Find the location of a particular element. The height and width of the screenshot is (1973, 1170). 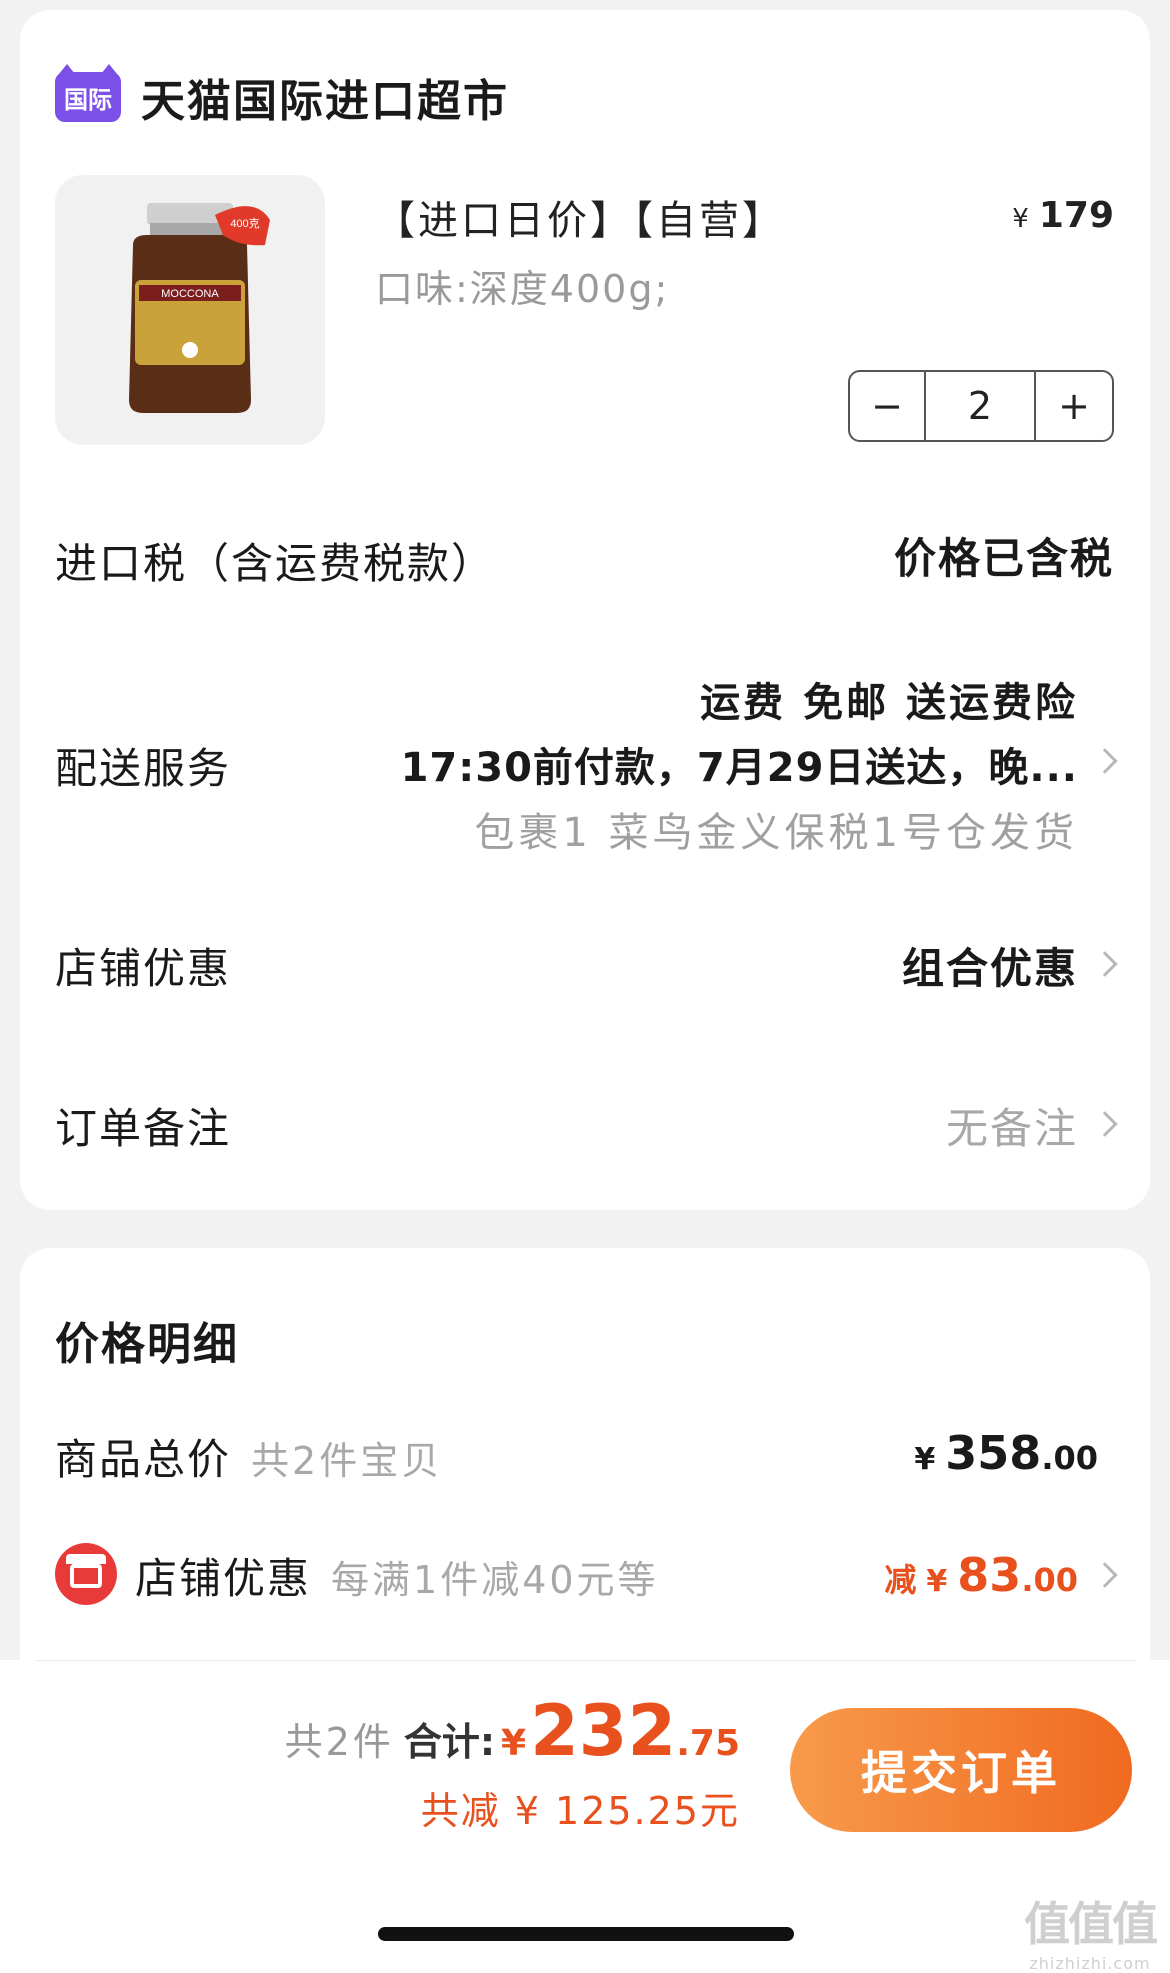

watermark-logo: 值值值 is located at coordinates (1091, 1924).